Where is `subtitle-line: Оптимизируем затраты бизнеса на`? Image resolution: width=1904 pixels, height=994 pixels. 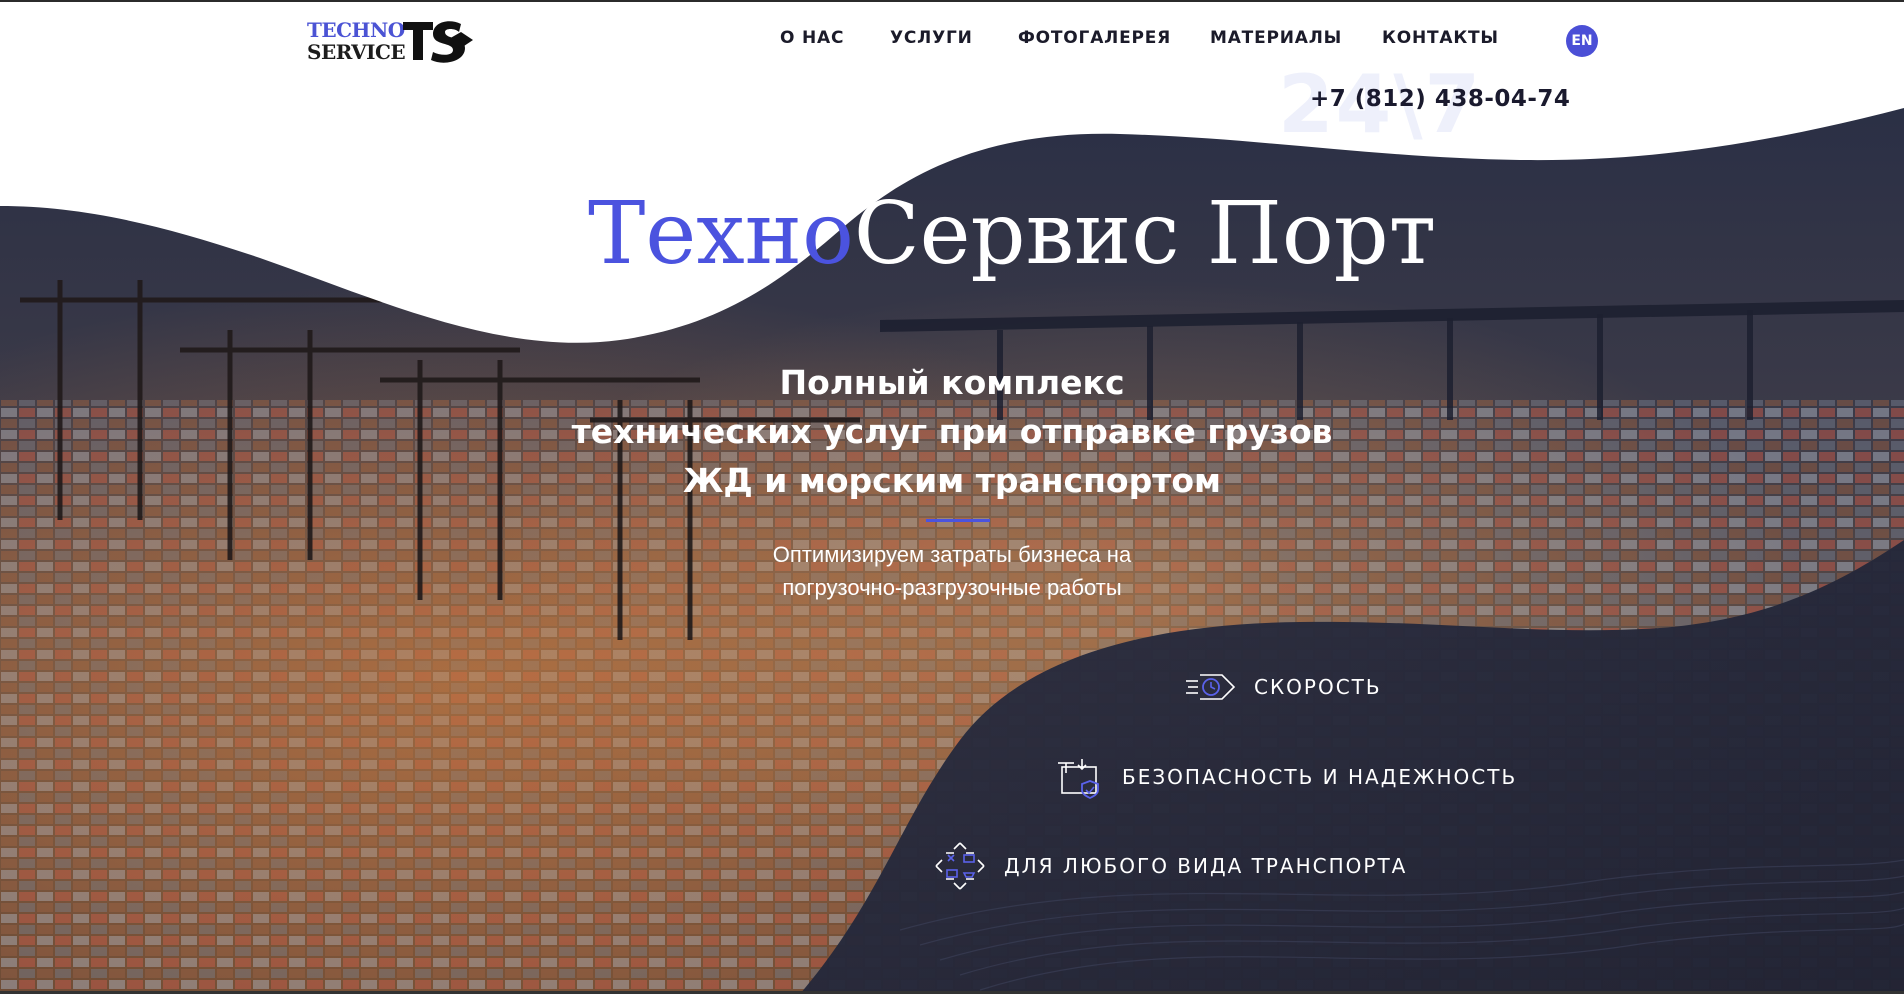 subtitle-line: Оптимизируем затраты бизнеса на is located at coordinates (952, 554).